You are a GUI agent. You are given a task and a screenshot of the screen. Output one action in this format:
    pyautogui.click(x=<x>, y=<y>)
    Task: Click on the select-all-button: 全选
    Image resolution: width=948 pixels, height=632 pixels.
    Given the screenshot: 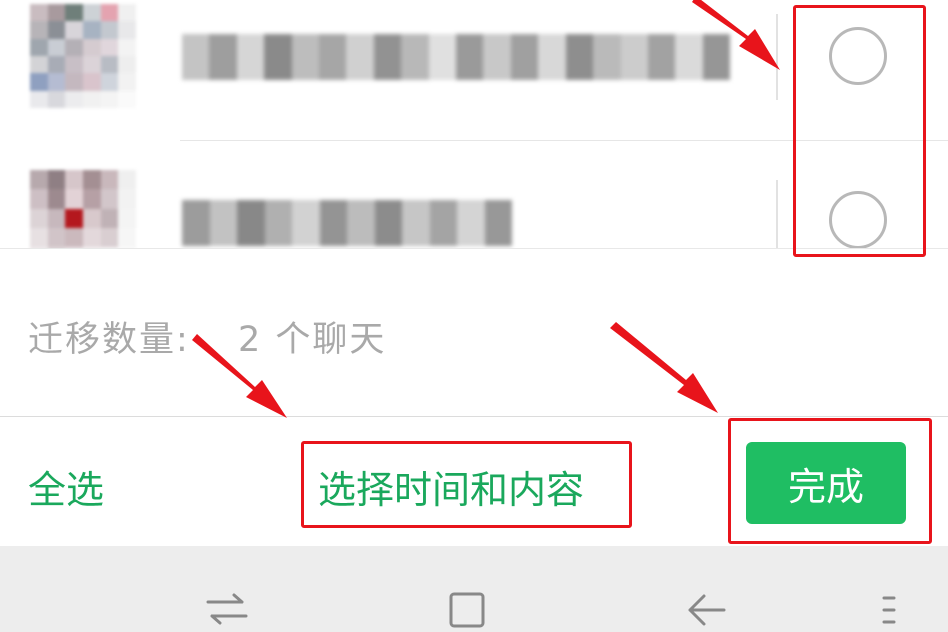 What is the action you would take?
    pyautogui.click(x=66, y=486)
    